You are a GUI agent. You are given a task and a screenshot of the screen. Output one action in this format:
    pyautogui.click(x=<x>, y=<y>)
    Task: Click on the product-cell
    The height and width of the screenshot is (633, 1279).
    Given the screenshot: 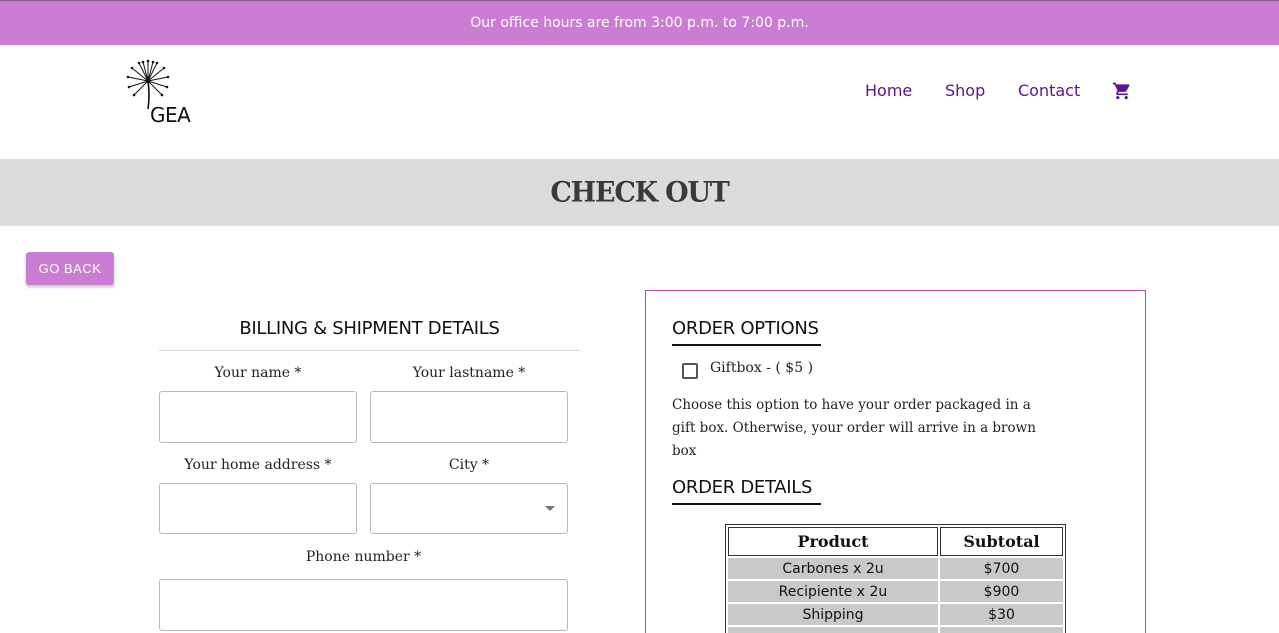 What is the action you would take?
    pyautogui.click(x=833, y=630)
    